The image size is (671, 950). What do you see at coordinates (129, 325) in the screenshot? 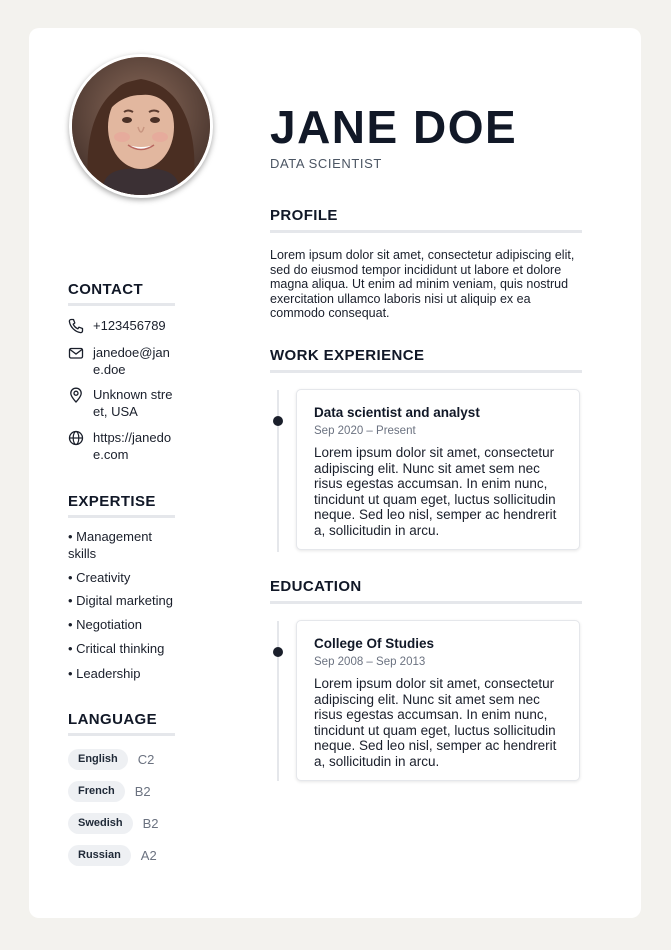
I see `contact-phone-text: +123456789` at bounding box center [129, 325].